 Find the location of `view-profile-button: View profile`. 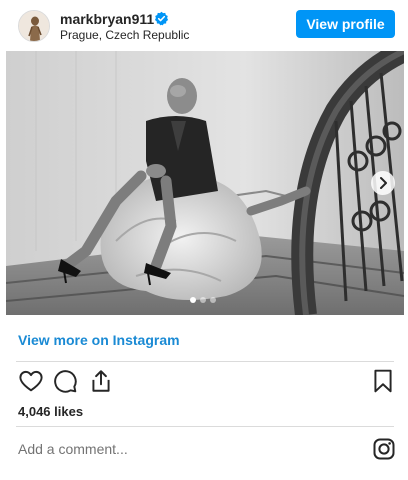

view-profile-button: View profile is located at coordinates (345, 24).